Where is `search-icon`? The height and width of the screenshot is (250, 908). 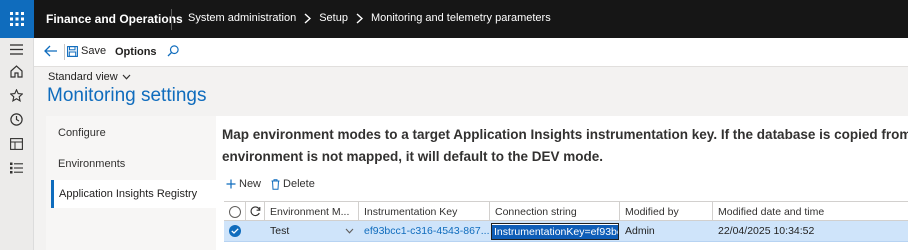 search-icon is located at coordinates (173, 52).